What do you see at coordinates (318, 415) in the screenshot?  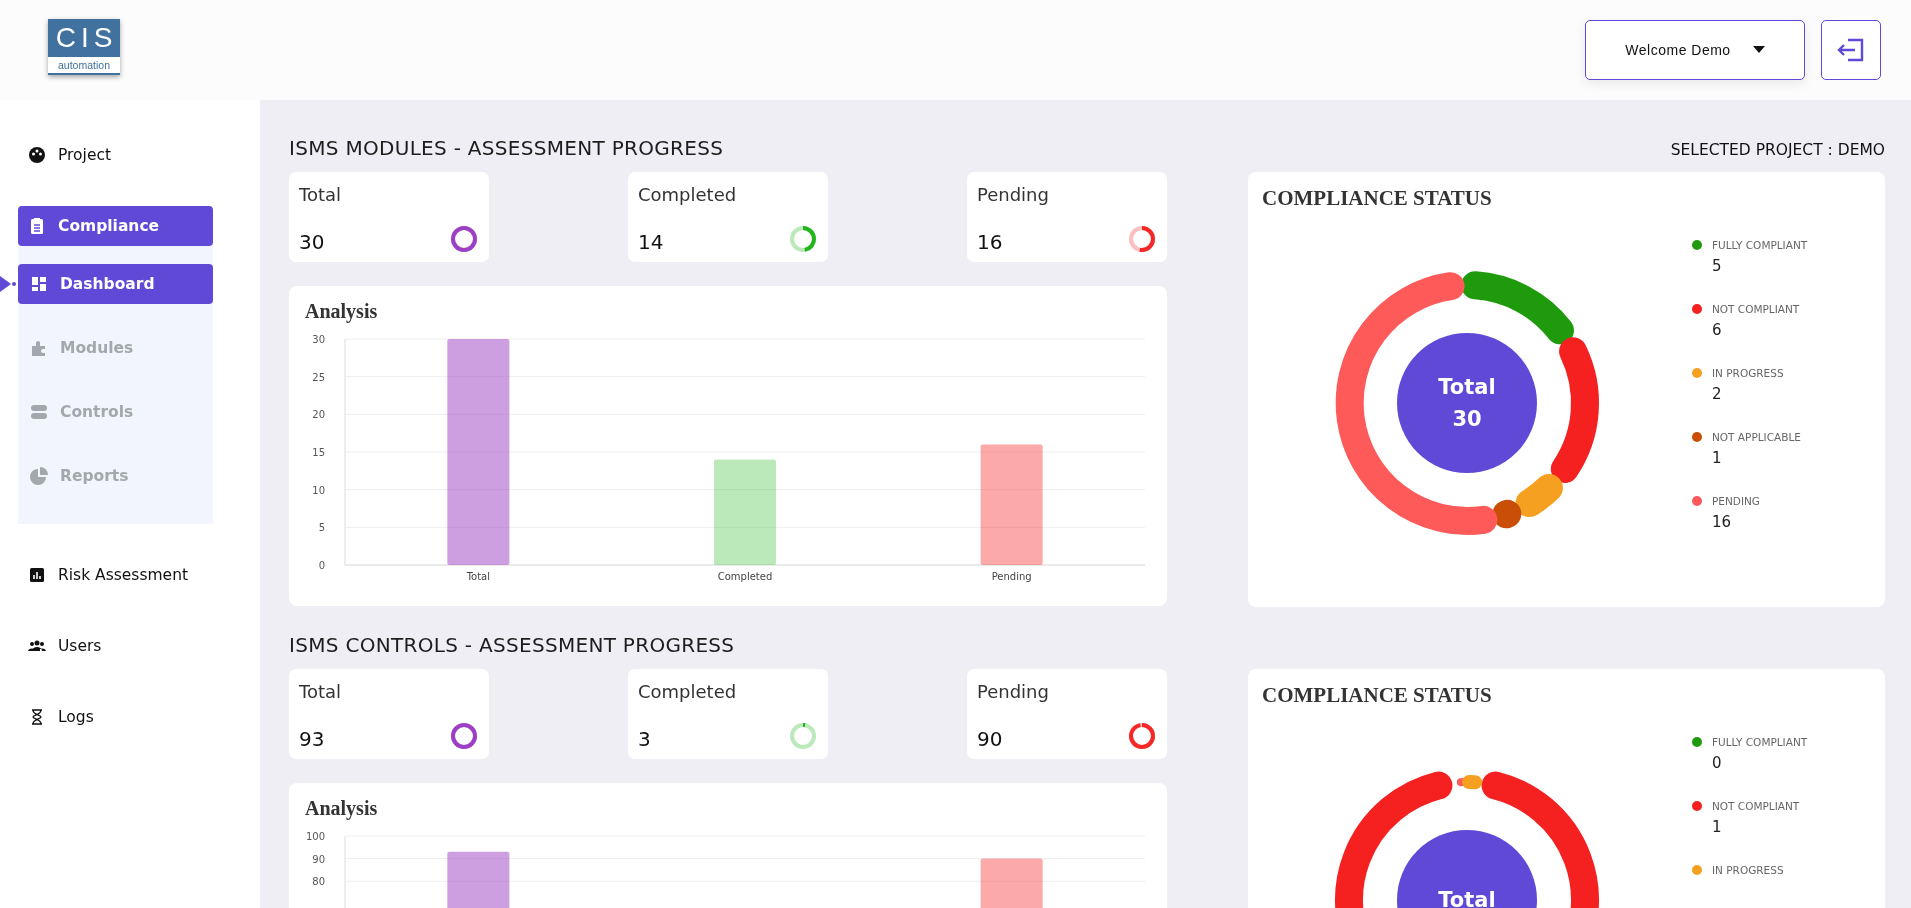 I see `axis-tick-label: 20` at bounding box center [318, 415].